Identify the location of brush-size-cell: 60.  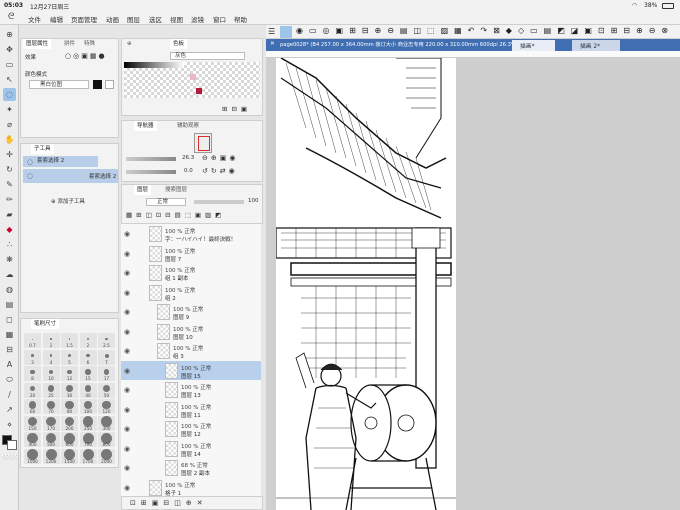
(32, 406).